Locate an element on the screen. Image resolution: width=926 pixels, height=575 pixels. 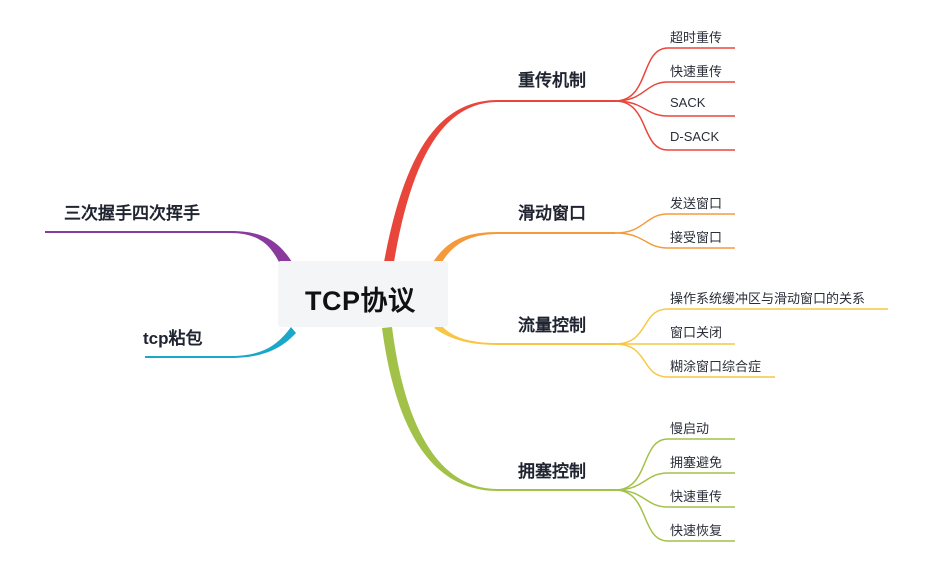
leaf-silly-window-syndrome: 糊涂窗口综合症 is located at coordinates (715, 365).